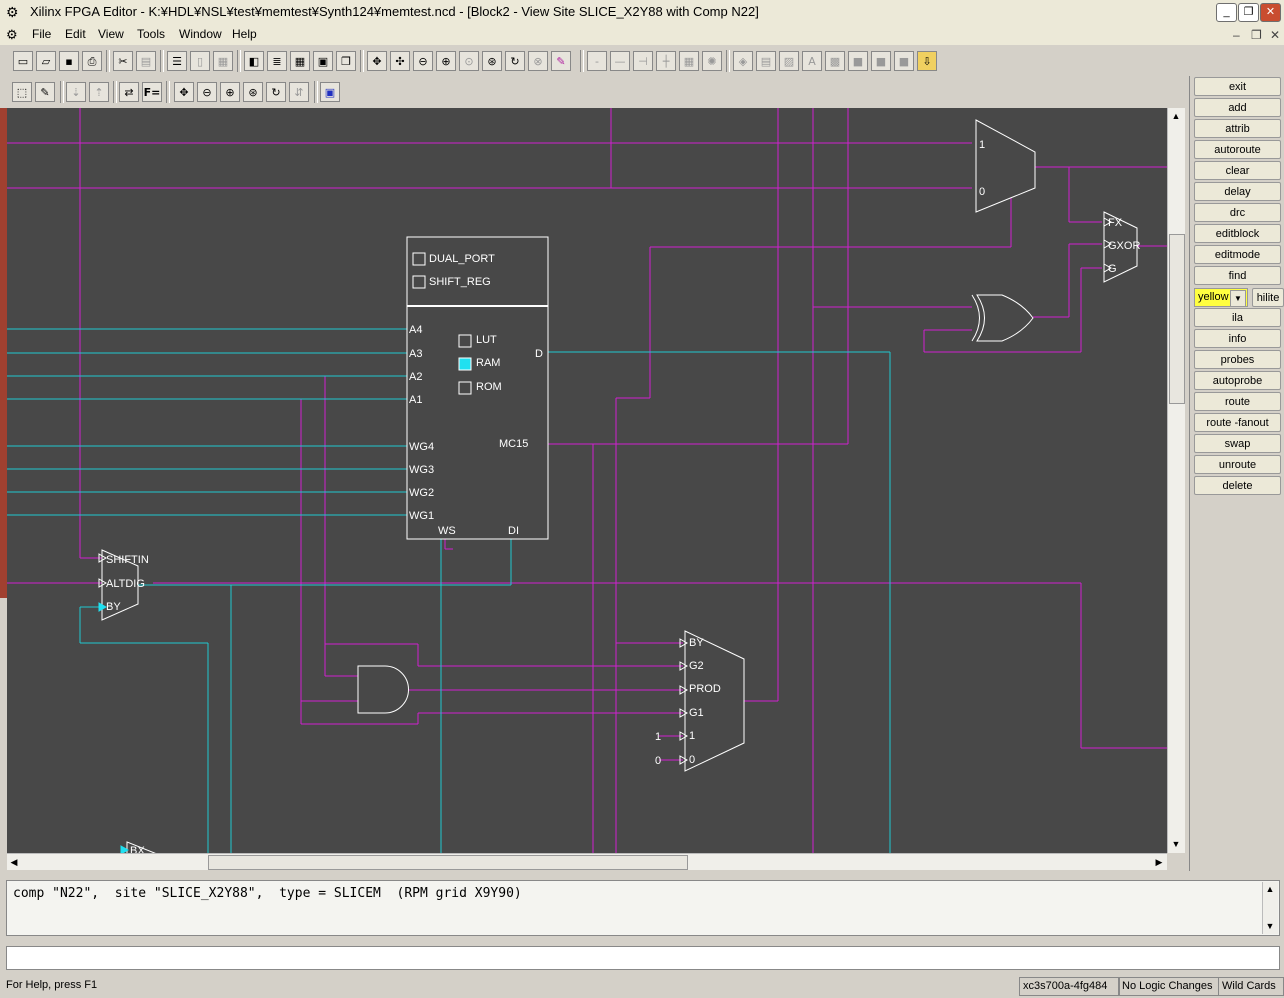 The height and width of the screenshot is (998, 1284). What do you see at coordinates (1237, 401) in the screenshot?
I see `route-button: route` at bounding box center [1237, 401].